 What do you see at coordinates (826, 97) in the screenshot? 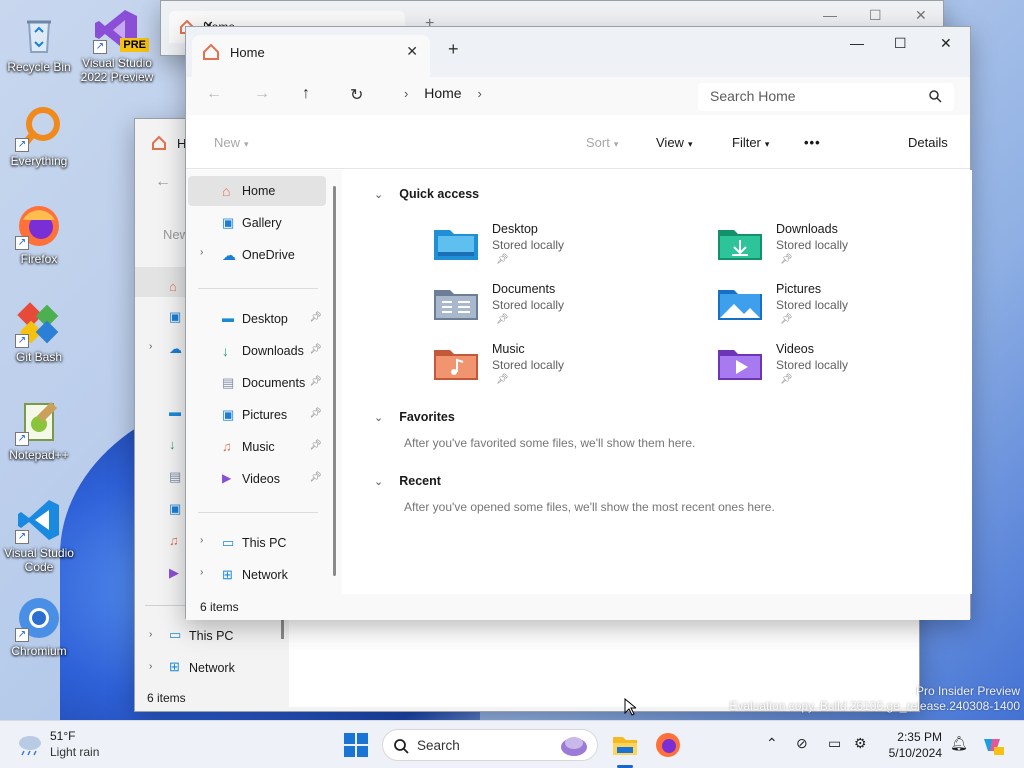
I see `search-box: Search Home` at bounding box center [826, 97].